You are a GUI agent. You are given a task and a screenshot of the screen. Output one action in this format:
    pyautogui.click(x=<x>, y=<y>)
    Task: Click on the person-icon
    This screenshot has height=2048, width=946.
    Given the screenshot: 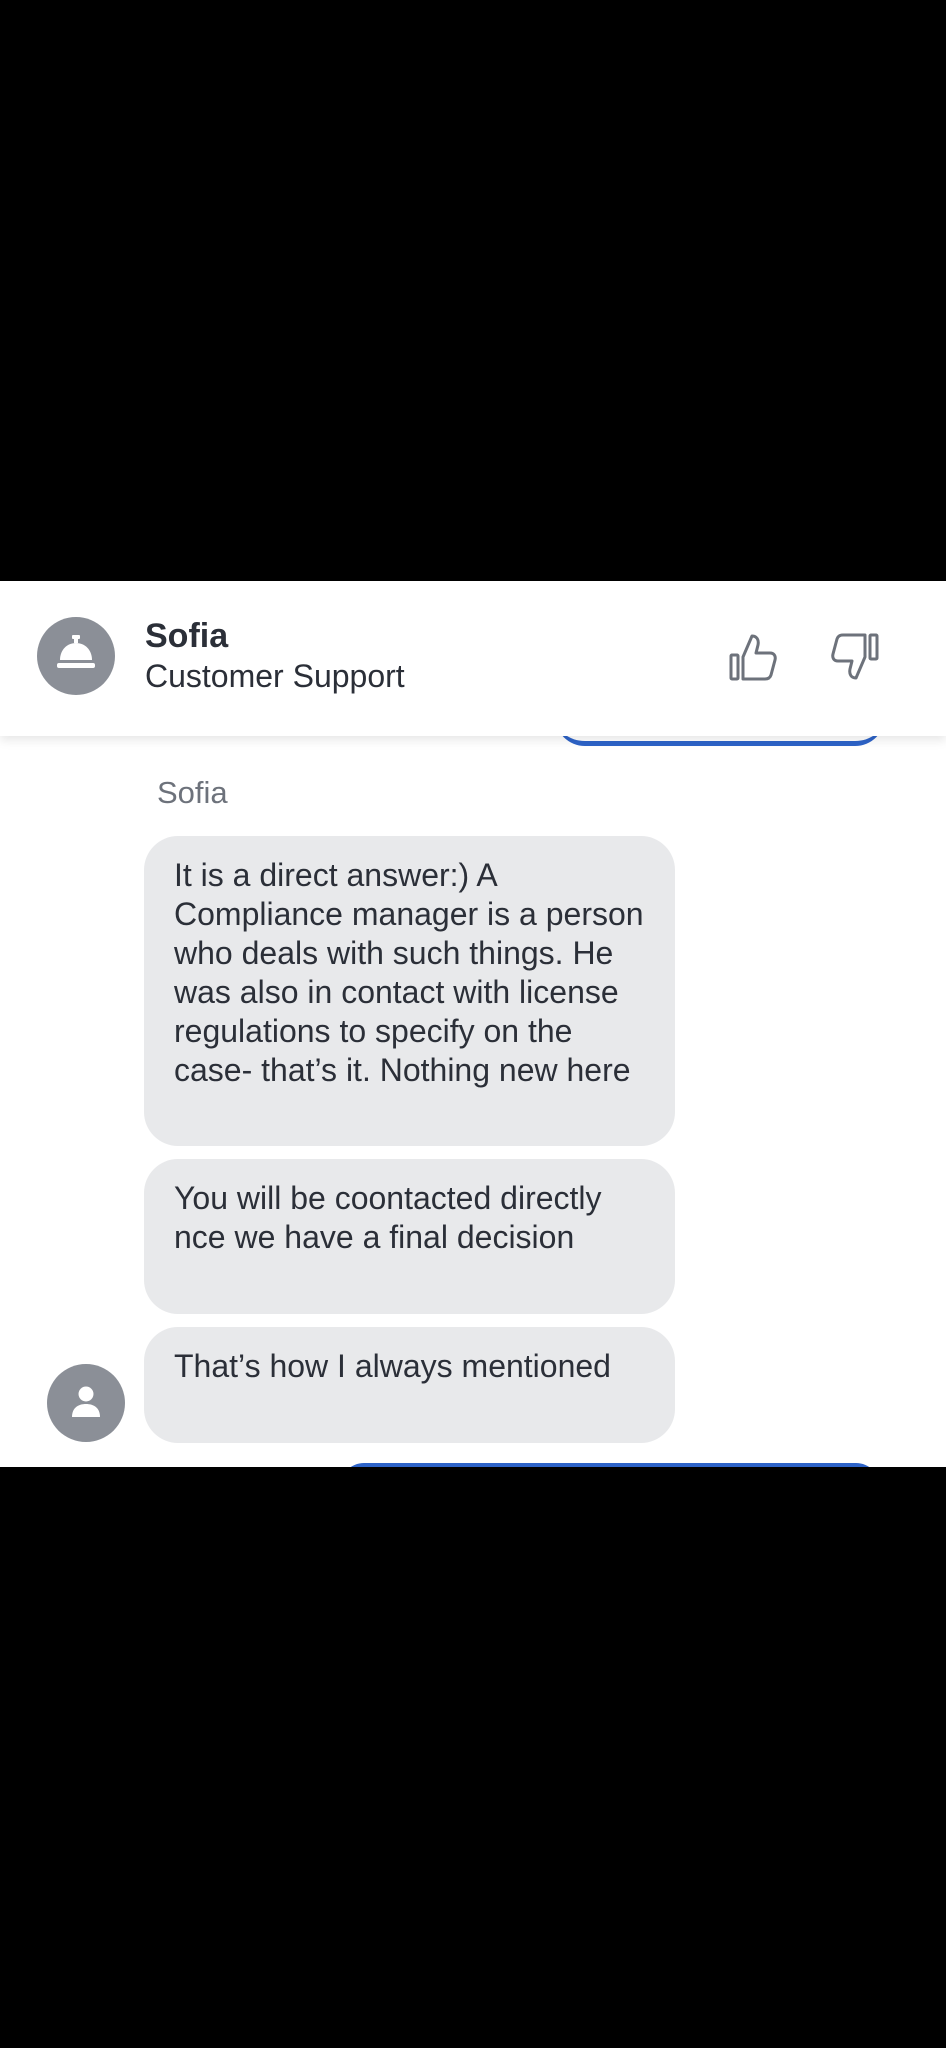 What is the action you would take?
    pyautogui.click(x=86, y=1401)
    